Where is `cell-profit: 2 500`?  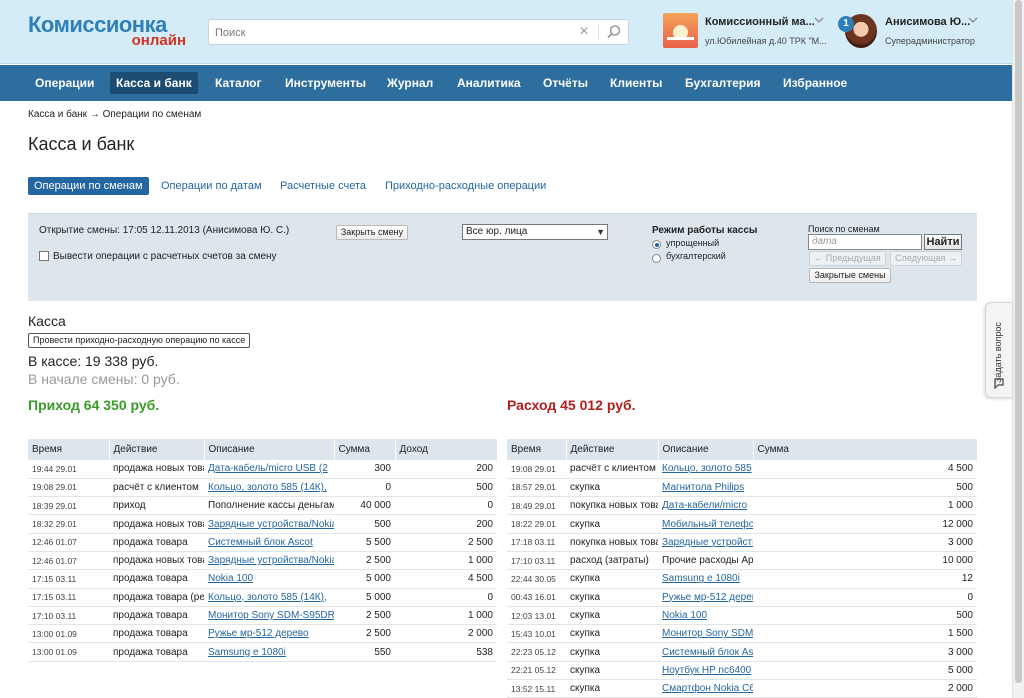 cell-profit: 2 500 is located at coordinates (446, 542).